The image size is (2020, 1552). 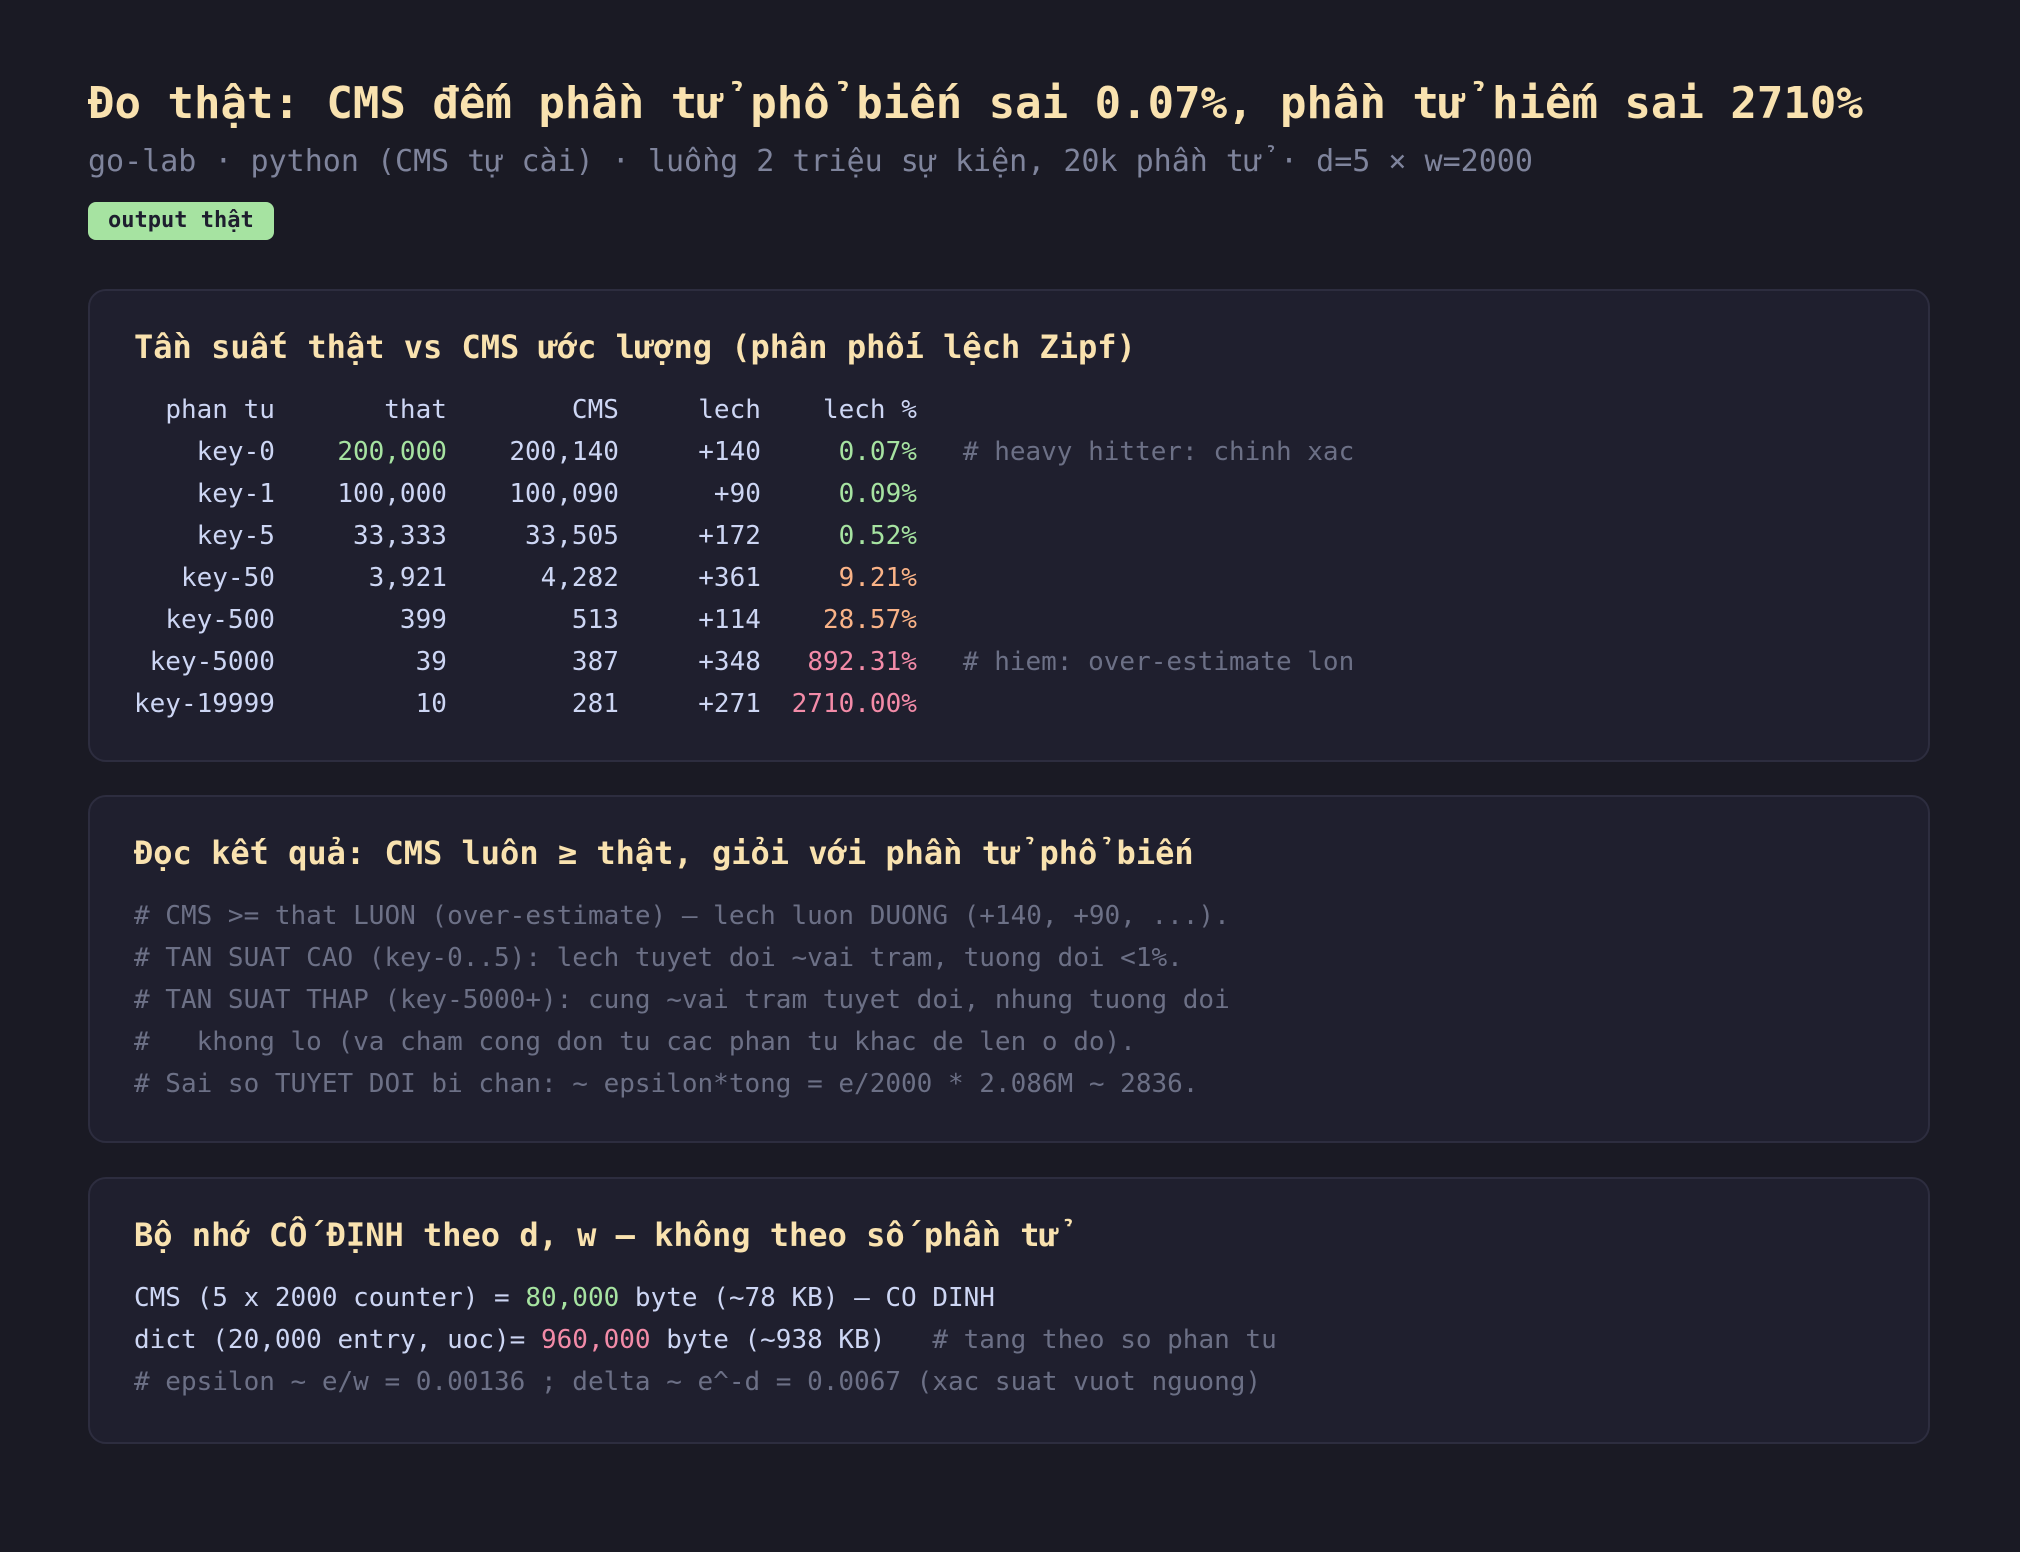 I want to click on cell-note: # hiem: over-estimate lon, so click(x=1158, y=662).